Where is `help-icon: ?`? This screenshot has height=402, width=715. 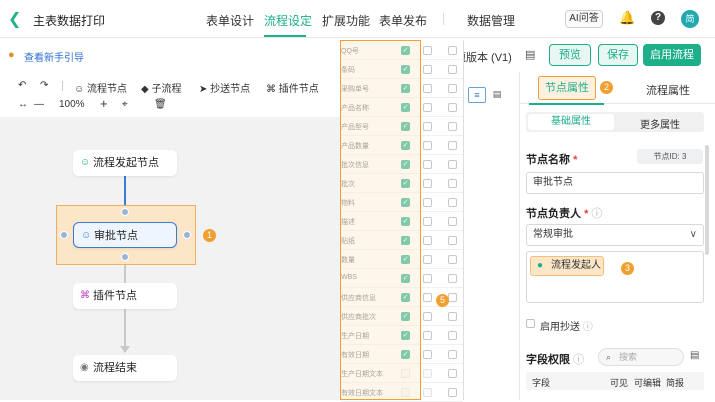 help-icon: ? is located at coordinates (658, 18).